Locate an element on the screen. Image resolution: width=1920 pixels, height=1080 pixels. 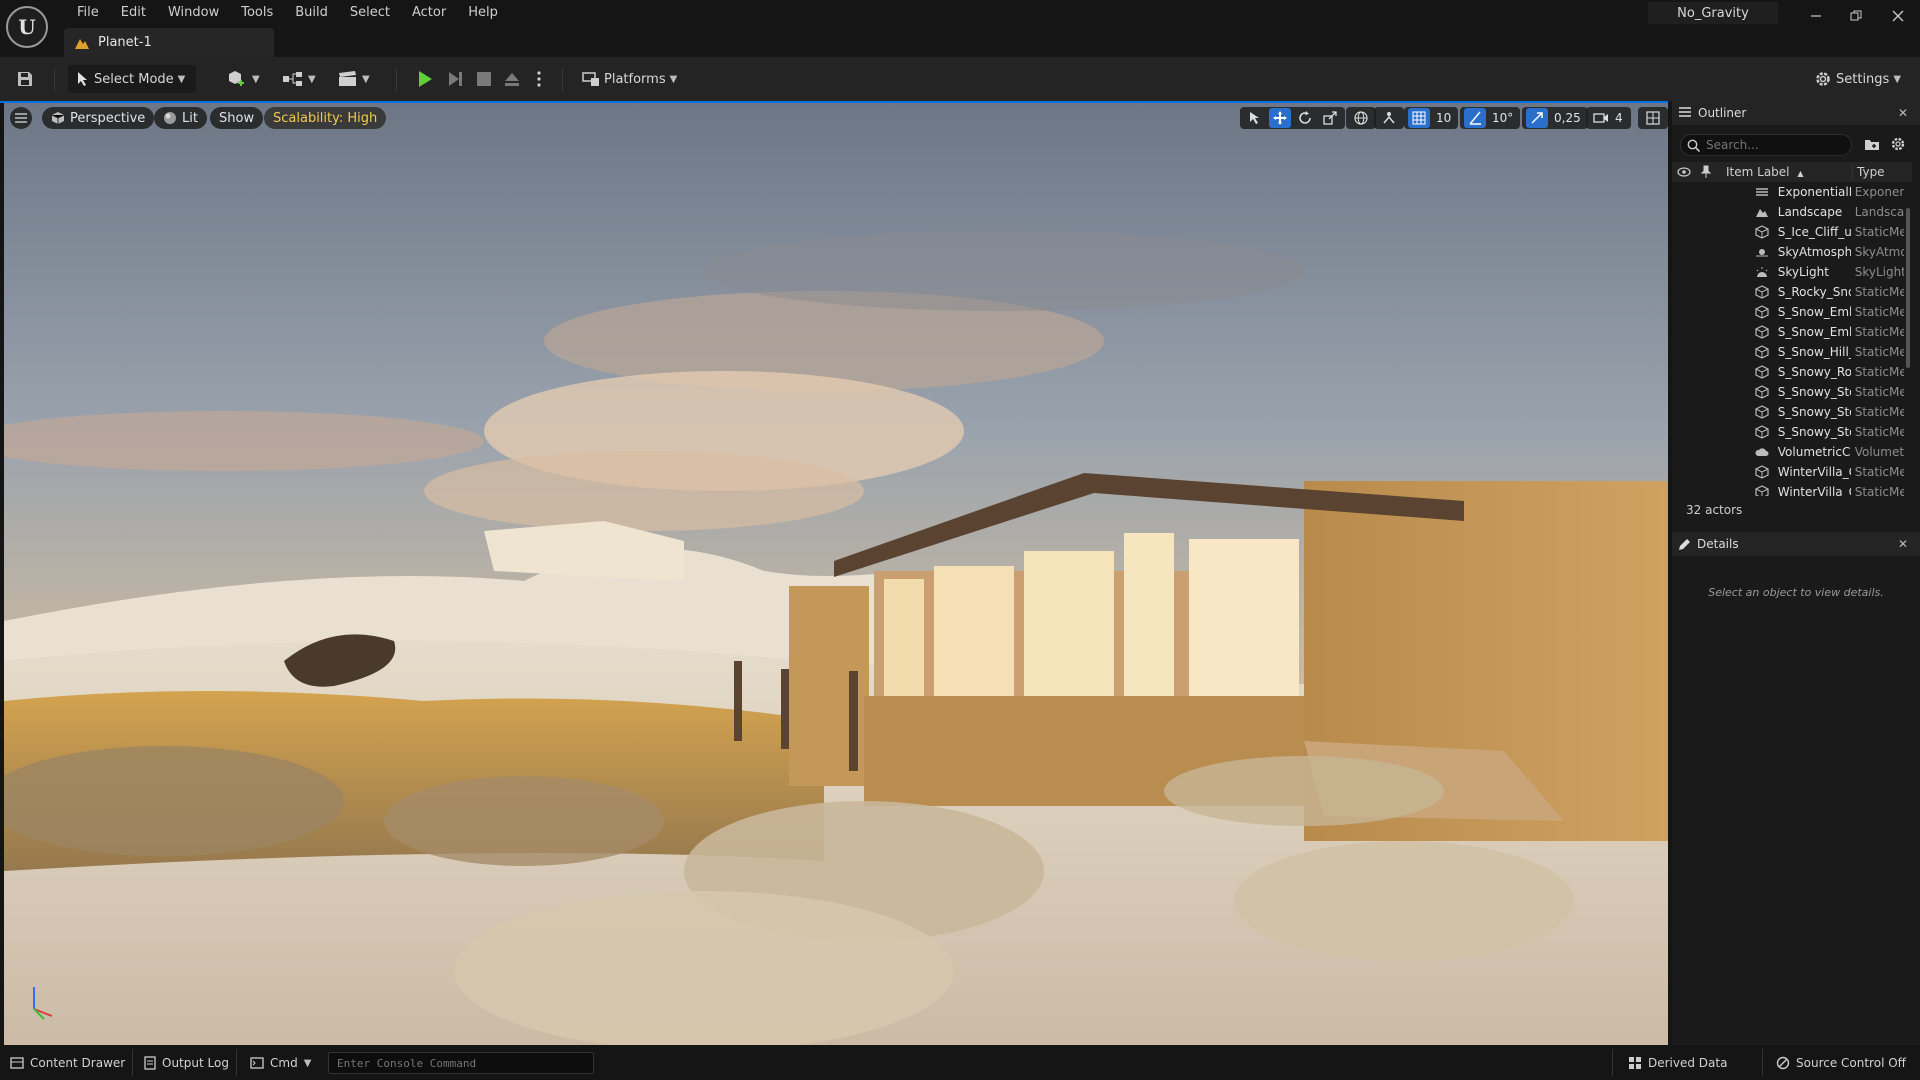
outliner-tab: Outliner ✕ is located at coordinates (1796, 113).